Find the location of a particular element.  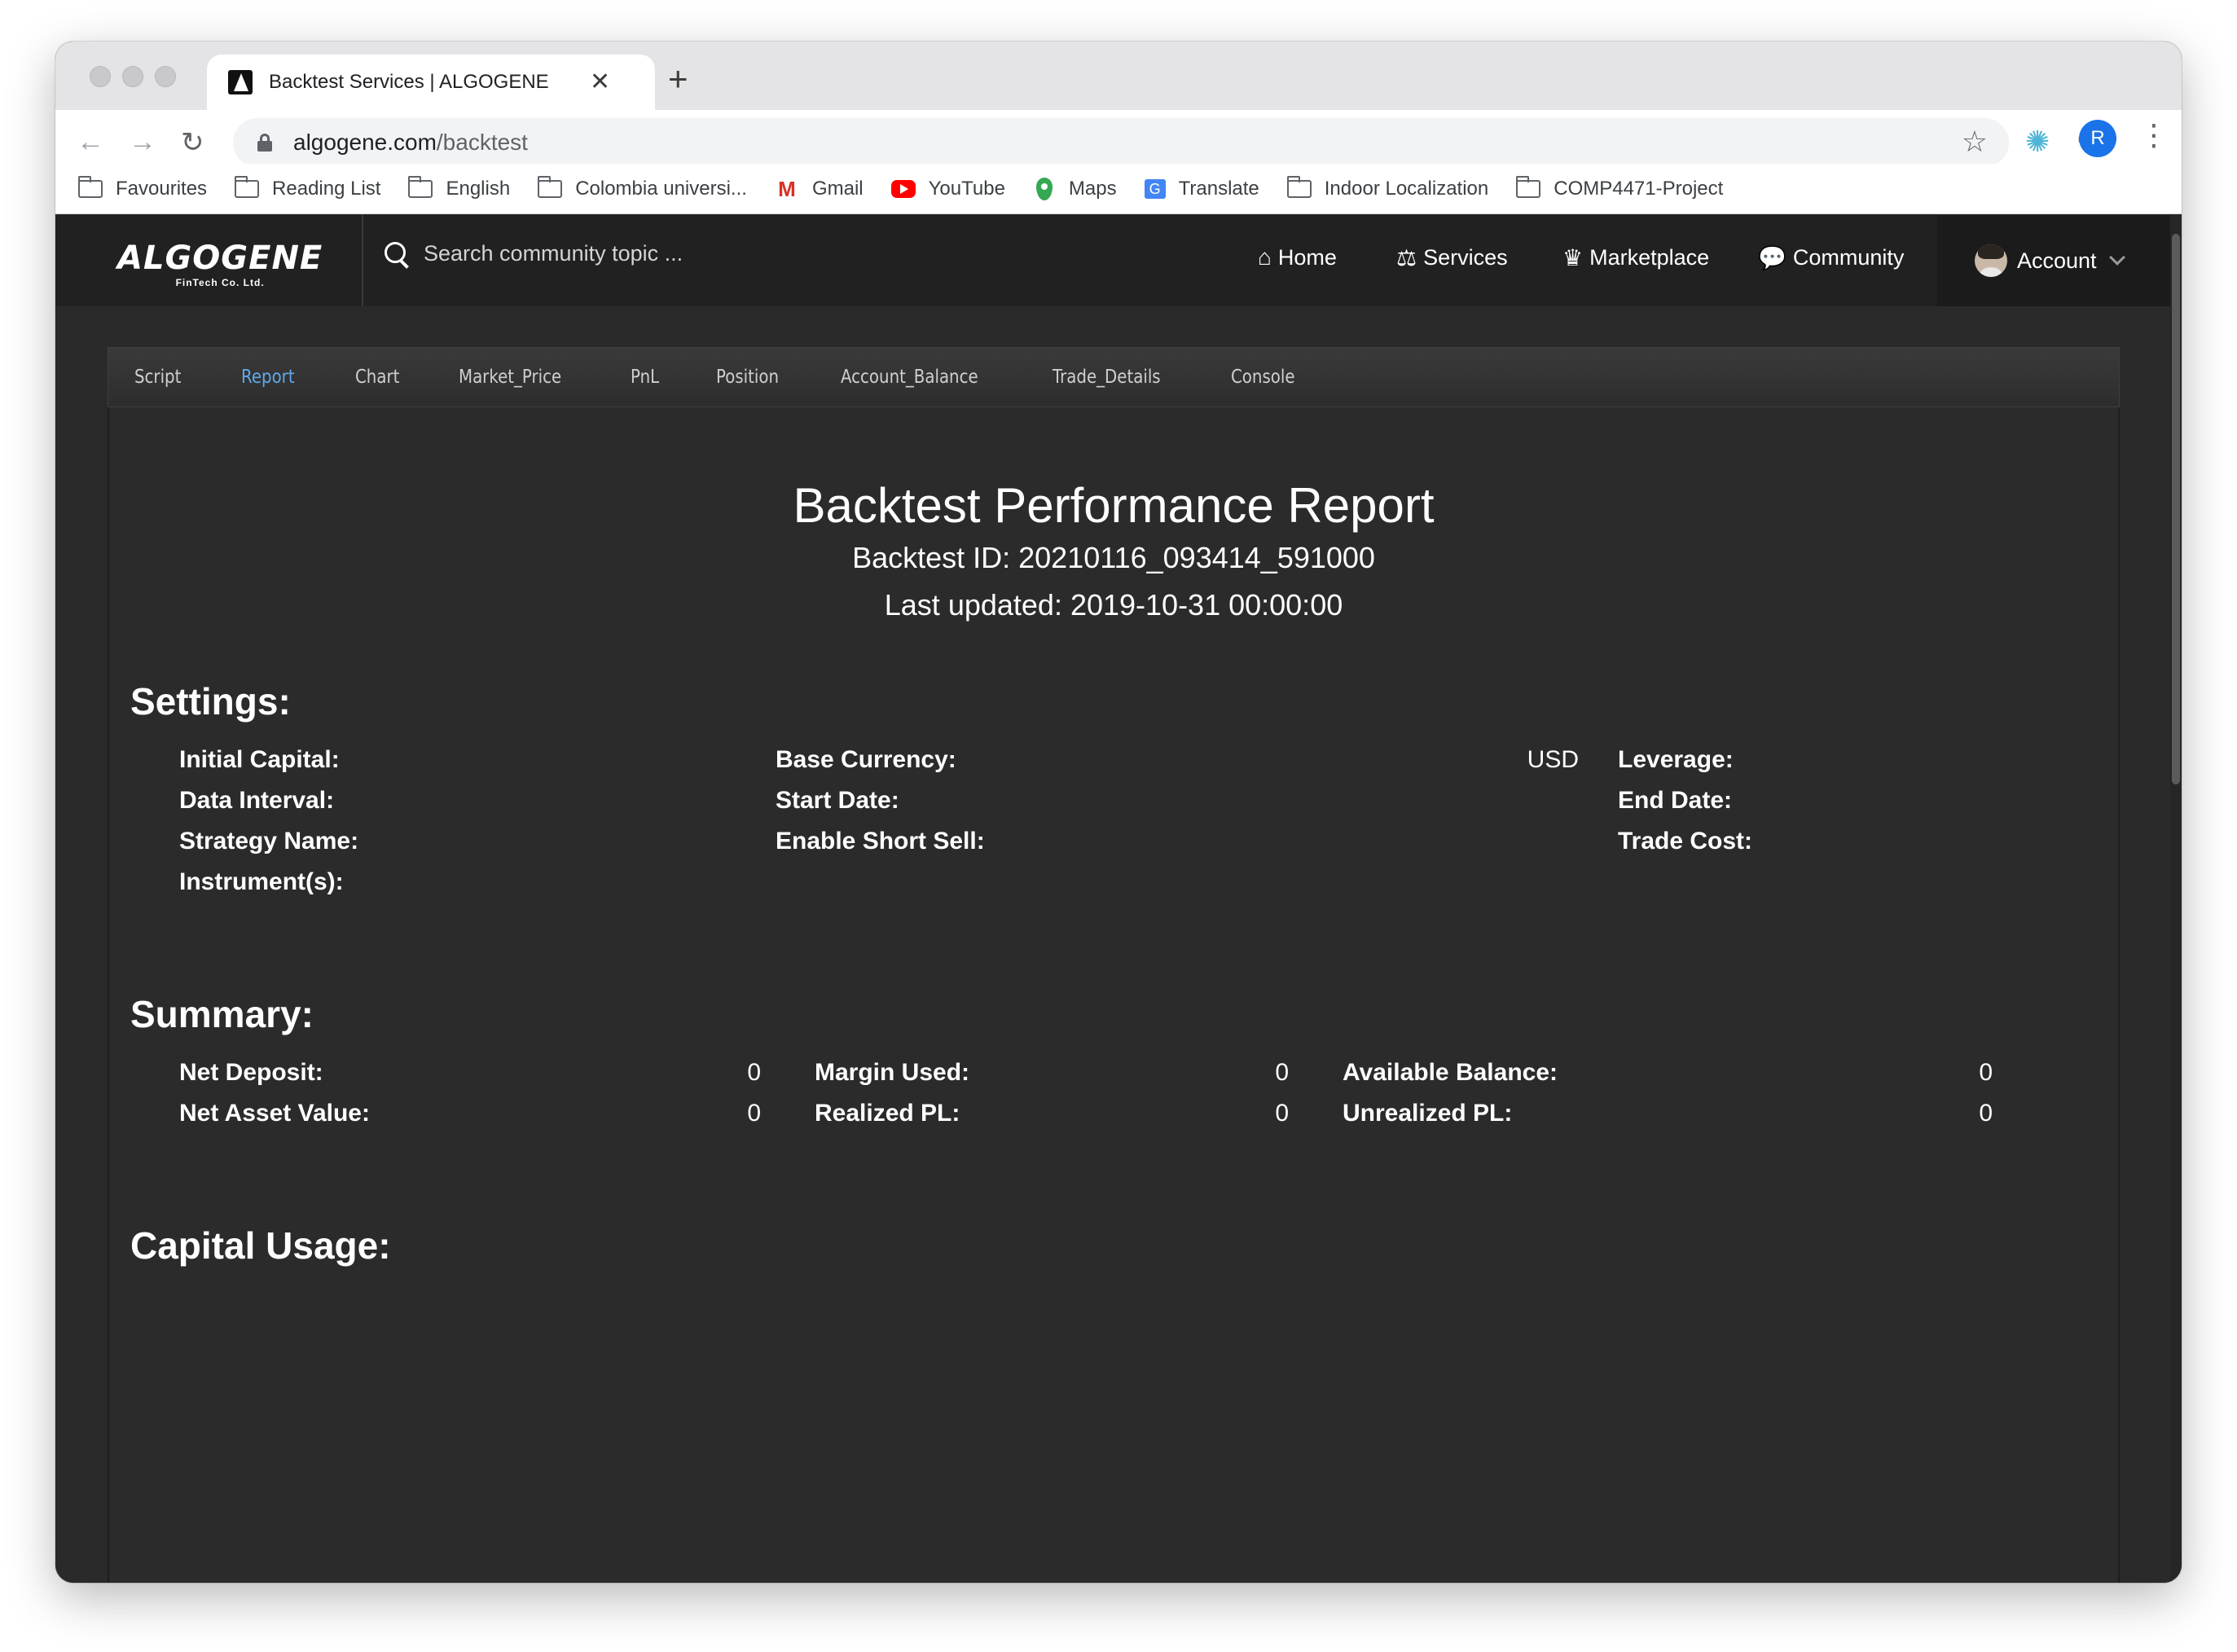

tab-console: Console is located at coordinates (1263, 377).